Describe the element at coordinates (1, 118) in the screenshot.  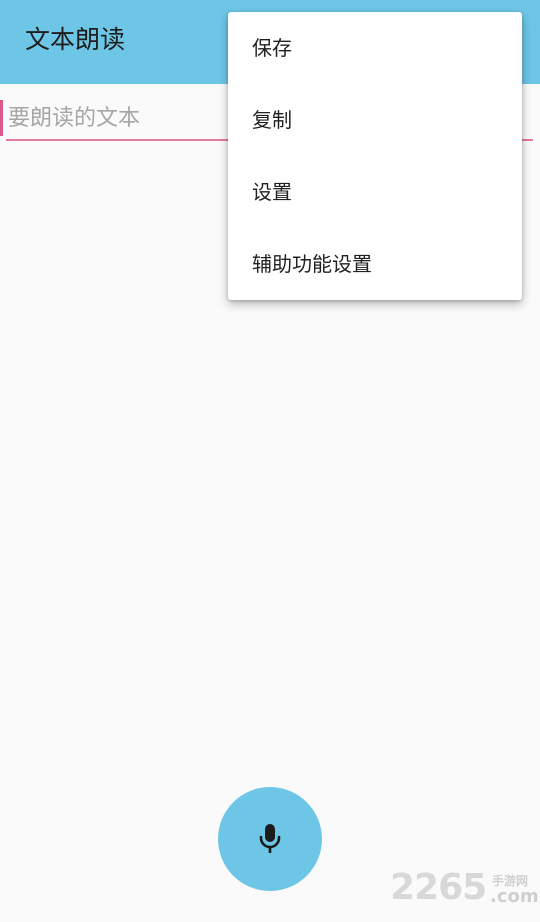
I see `text-cursor` at that location.